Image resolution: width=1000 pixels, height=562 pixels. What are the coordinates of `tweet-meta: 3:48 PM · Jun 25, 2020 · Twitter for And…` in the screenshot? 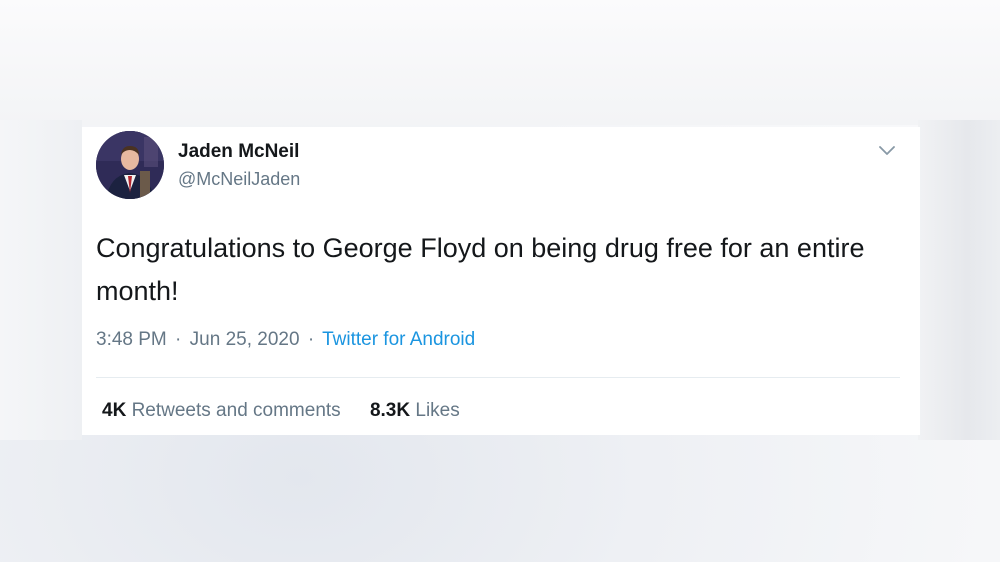 It's located at (285, 340).